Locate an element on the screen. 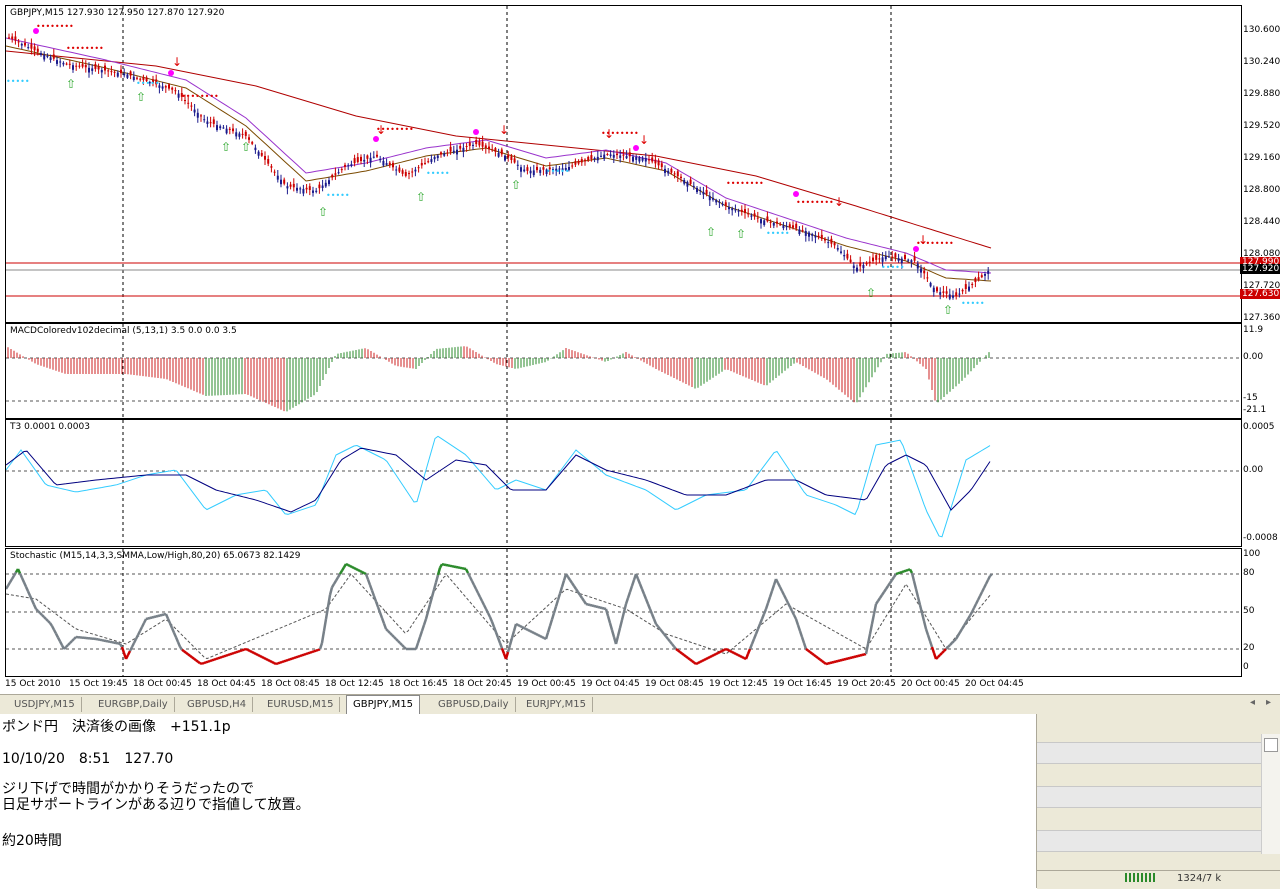 This screenshot has height=889, width=1280. terminal-side-panel: 1324/7 k is located at coordinates (1158, 801).